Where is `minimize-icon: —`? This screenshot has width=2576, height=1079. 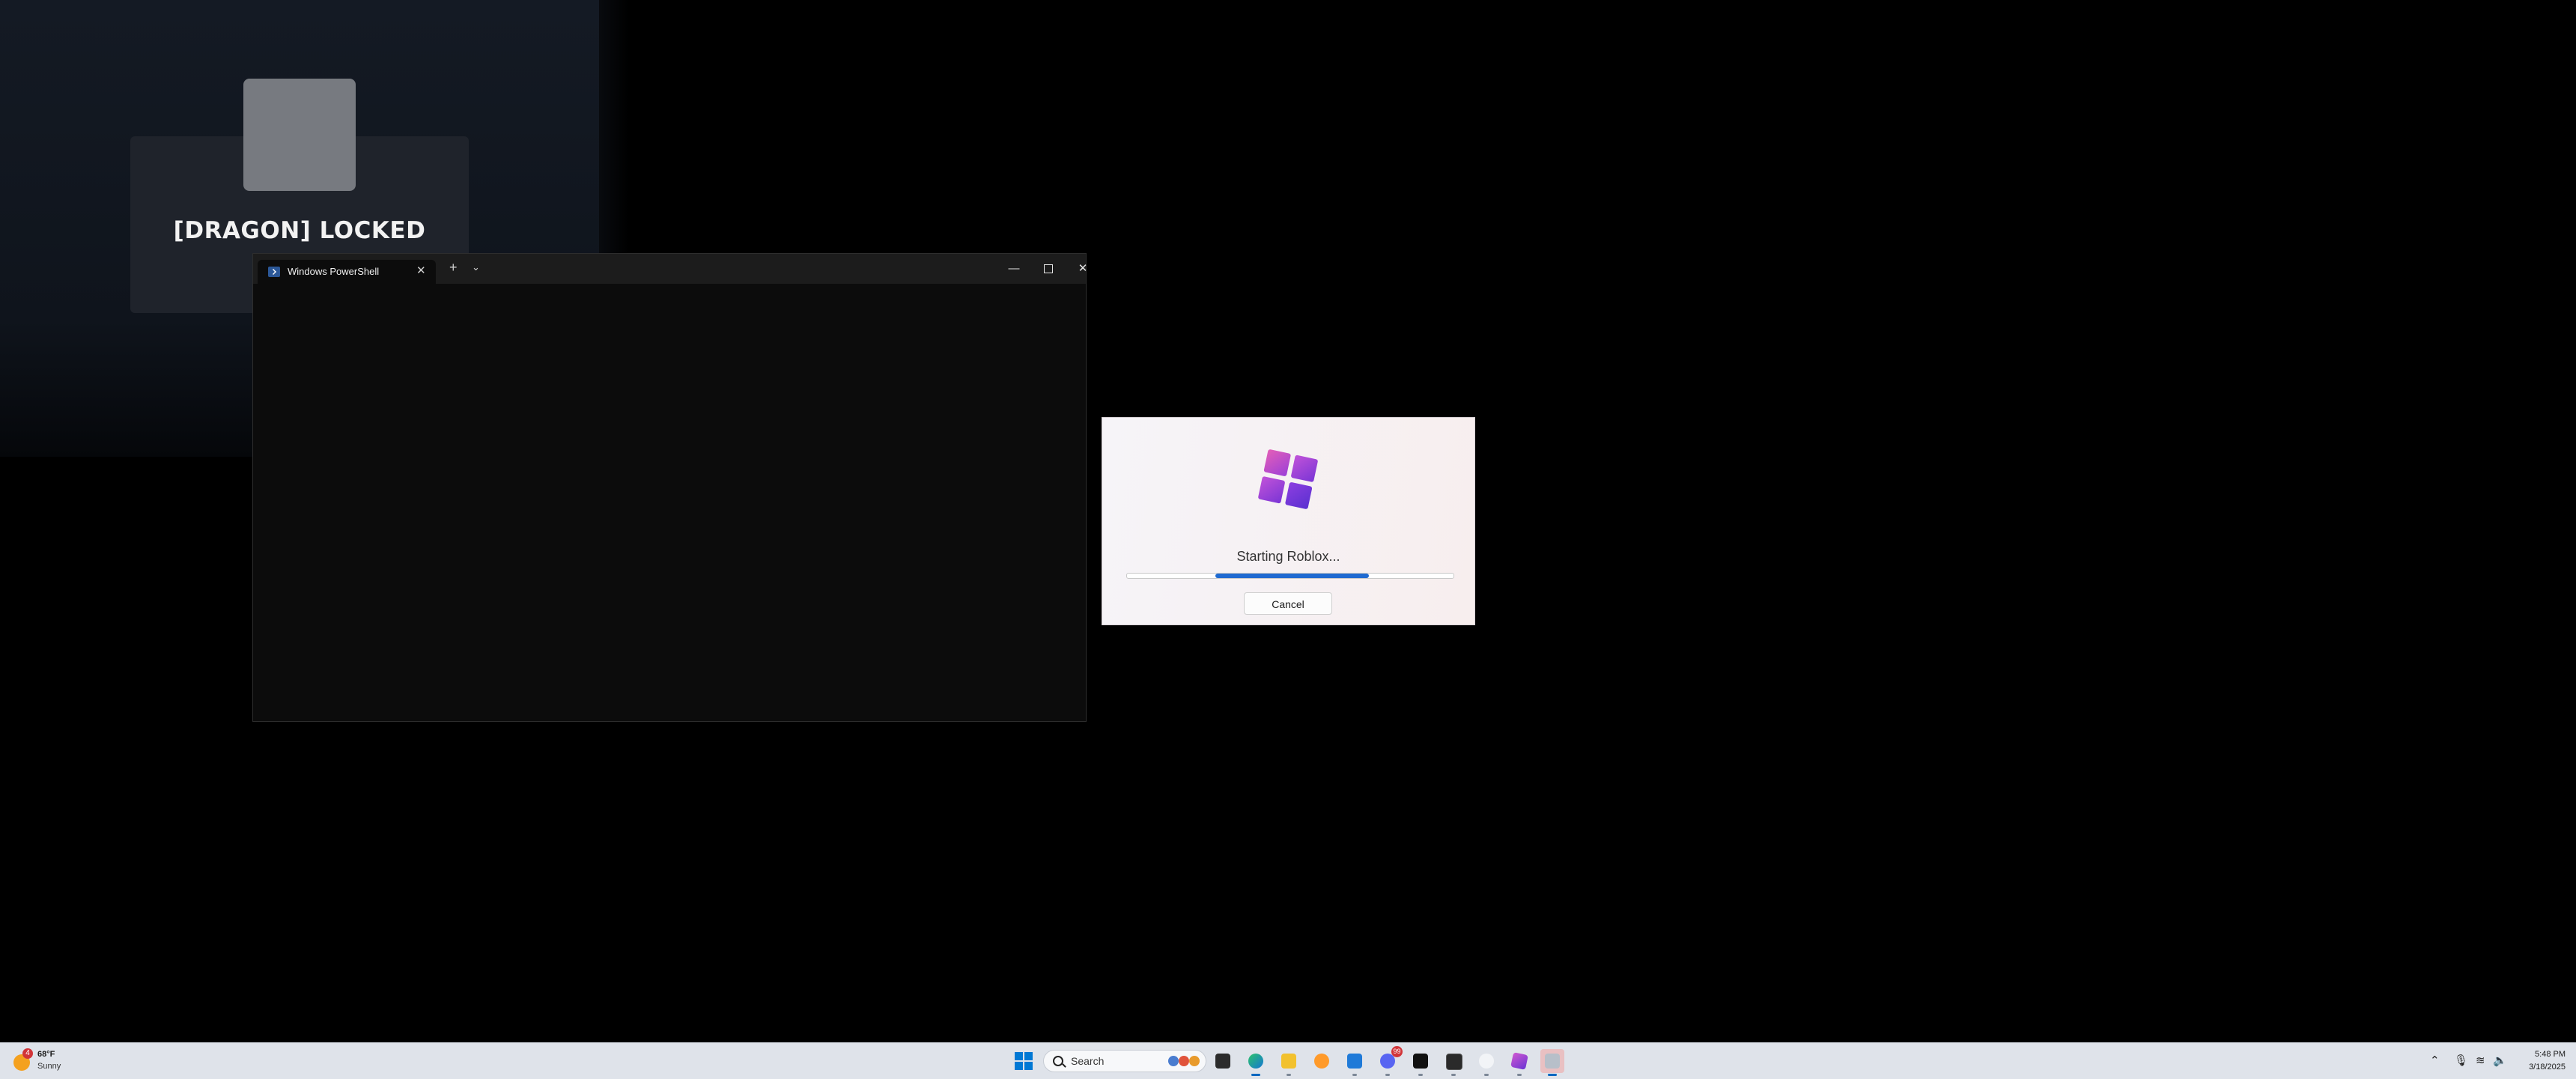
minimize-icon: — is located at coordinates (1014, 269).